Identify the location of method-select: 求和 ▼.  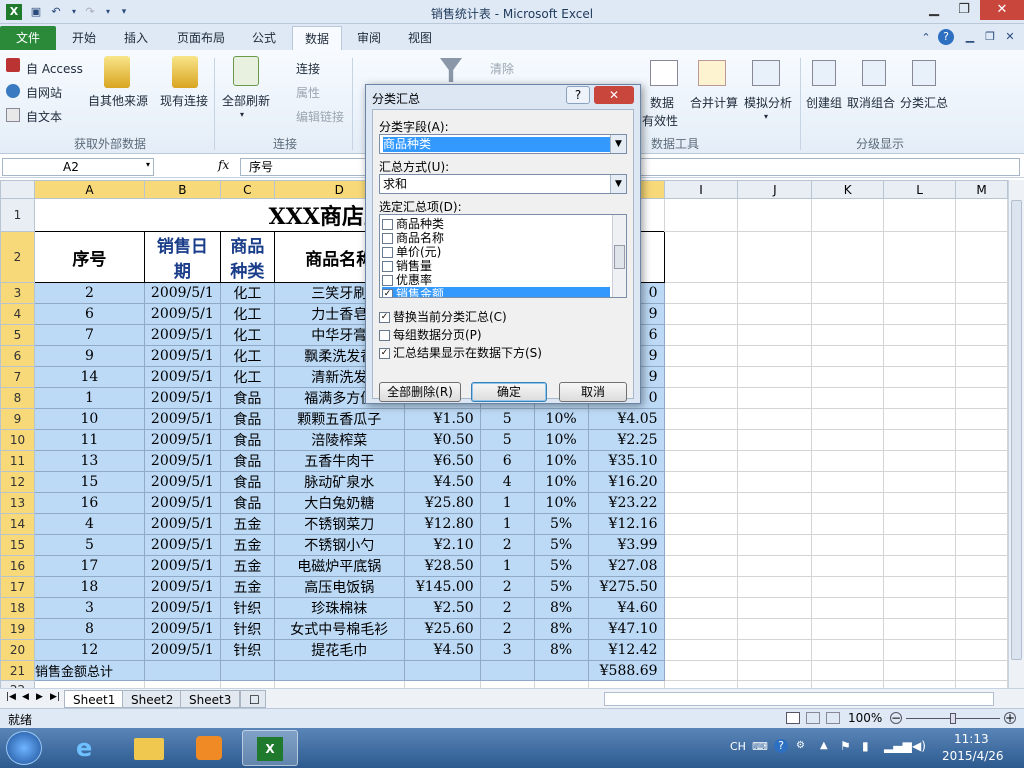
(503, 184).